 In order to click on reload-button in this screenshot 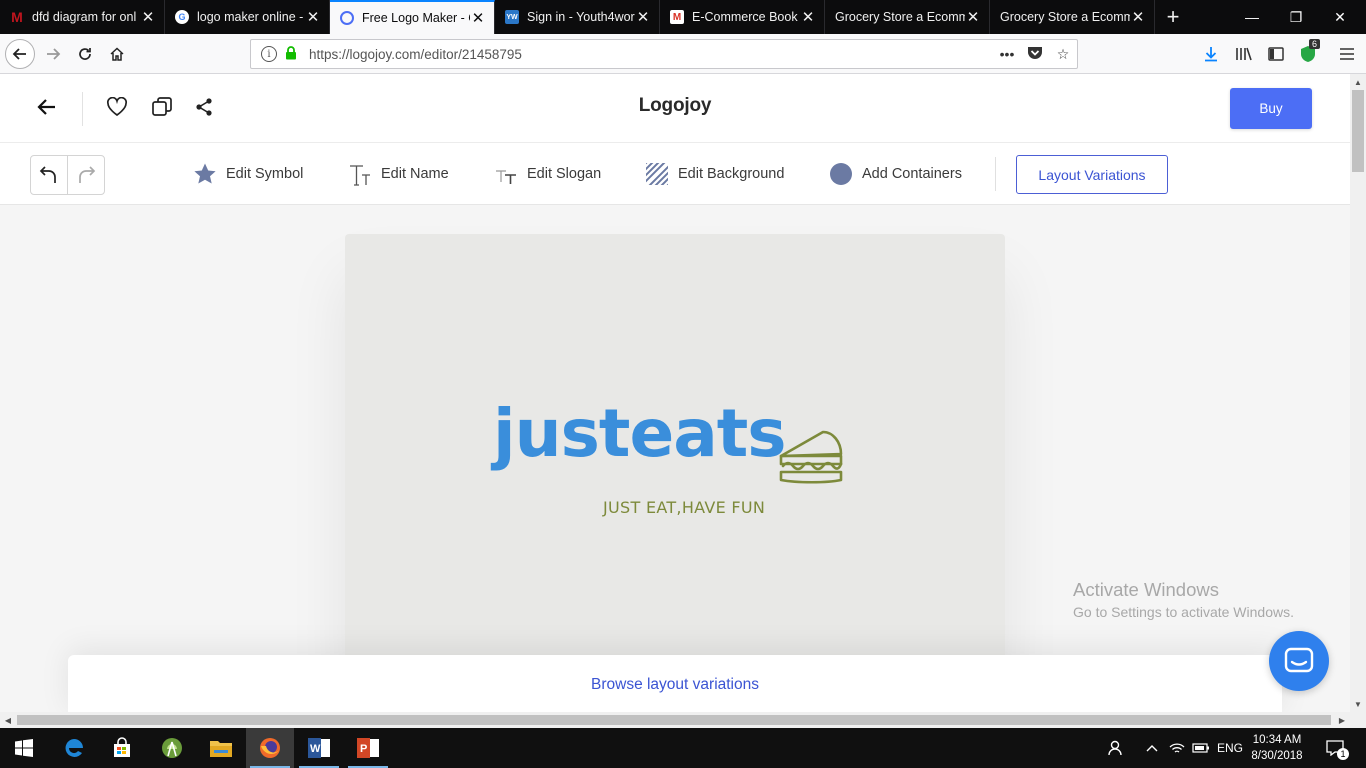, I will do `click(85, 54)`.